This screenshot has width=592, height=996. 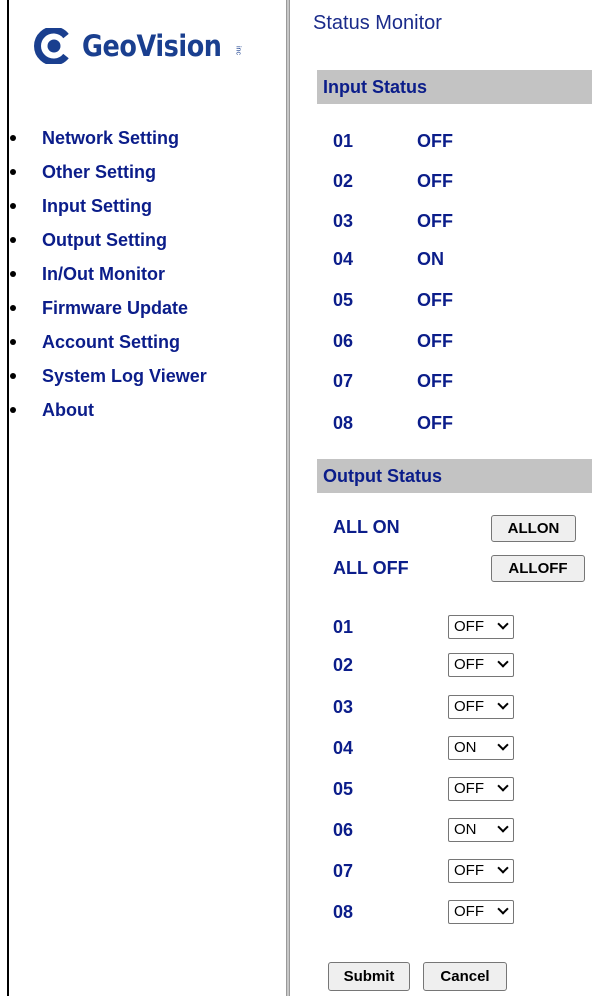 What do you see at coordinates (343, 830) in the screenshot?
I see `output-id: 06` at bounding box center [343, 830].